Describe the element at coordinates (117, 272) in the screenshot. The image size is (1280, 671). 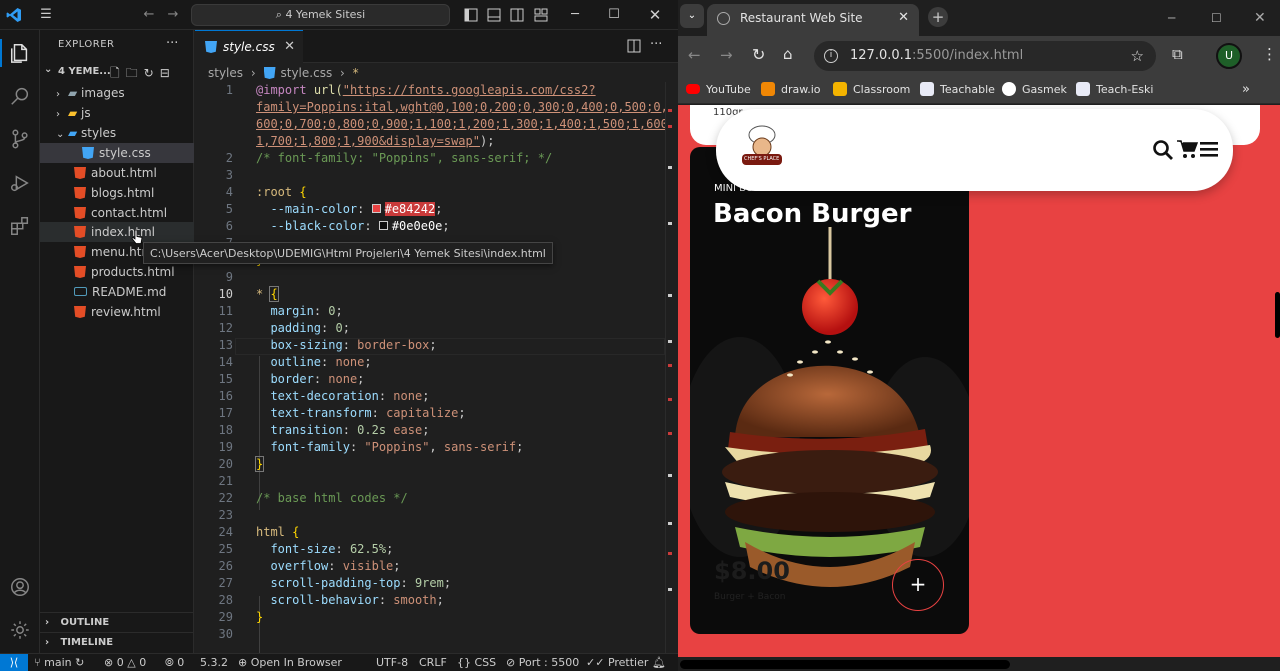
I see `tree-file-products: products.html` at that location.